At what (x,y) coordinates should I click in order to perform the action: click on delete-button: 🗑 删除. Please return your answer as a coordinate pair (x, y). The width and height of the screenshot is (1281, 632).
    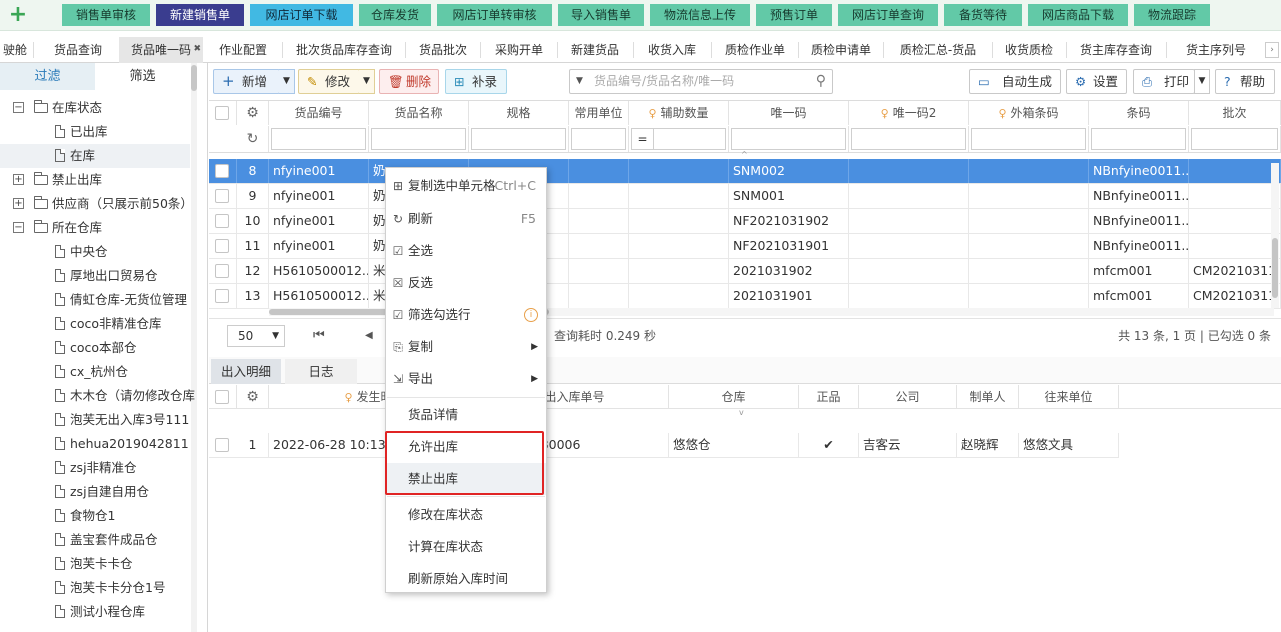
    Looking at the image, I should click on (409, 81).